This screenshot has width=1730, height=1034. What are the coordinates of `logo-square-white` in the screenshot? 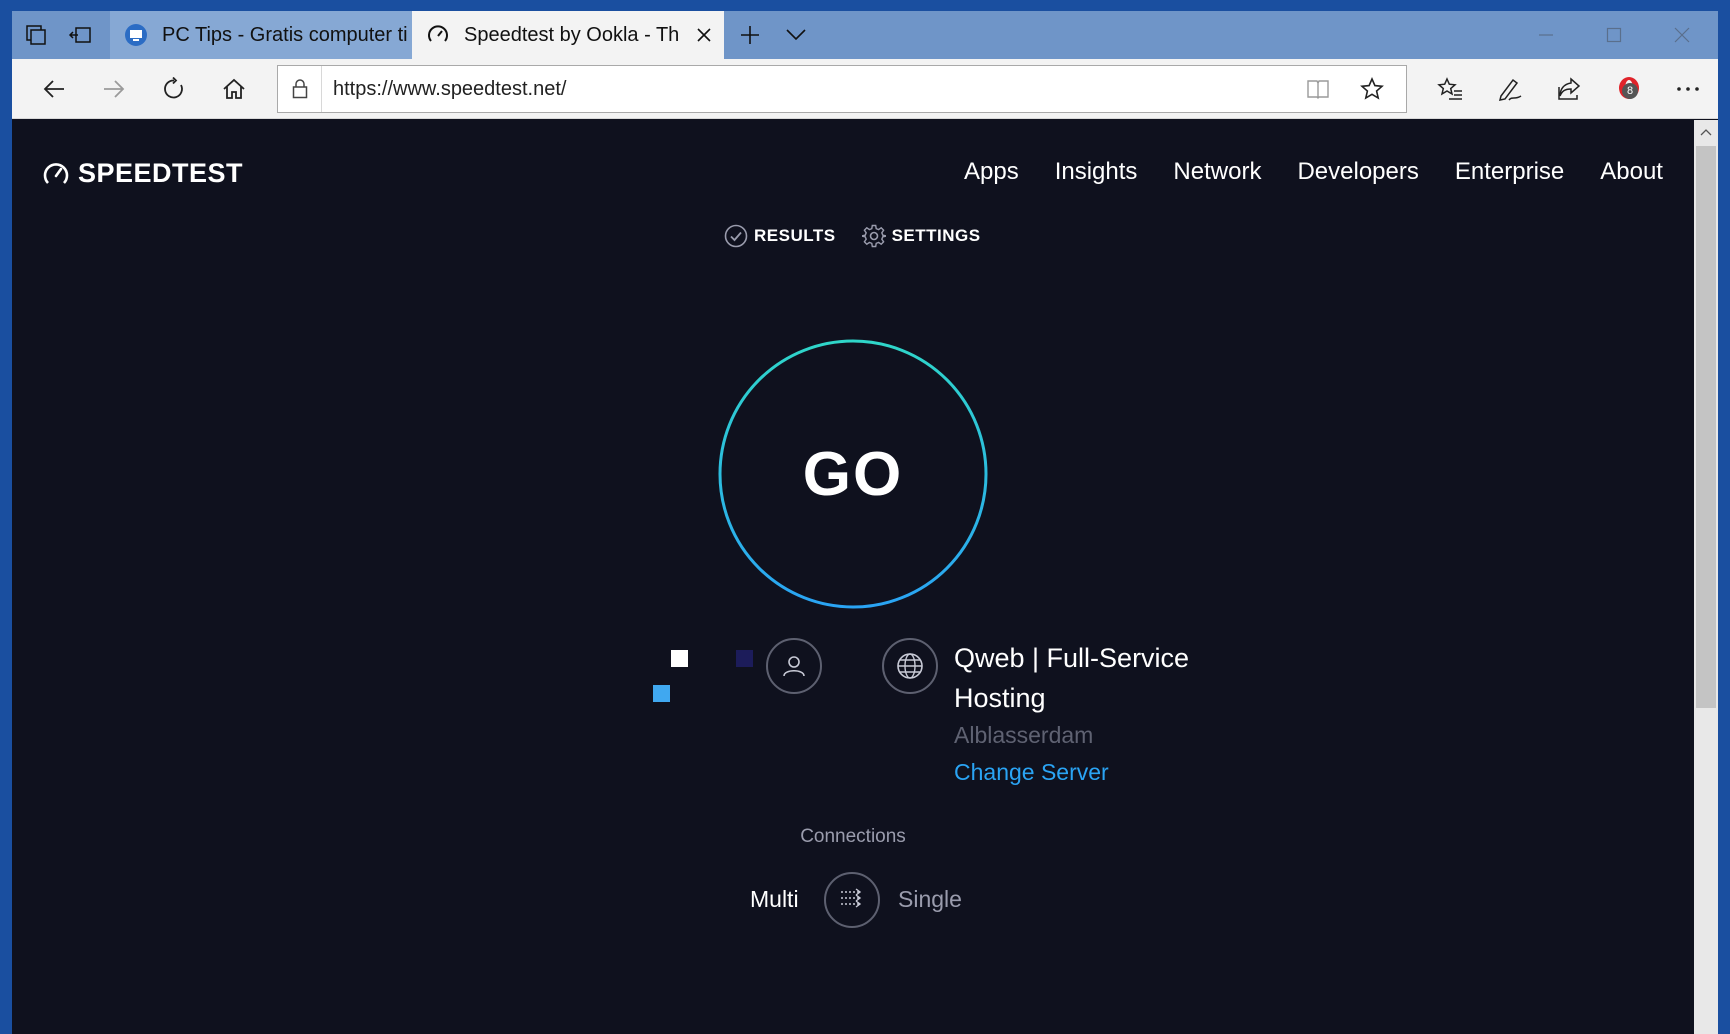 It's located at (679, 658).